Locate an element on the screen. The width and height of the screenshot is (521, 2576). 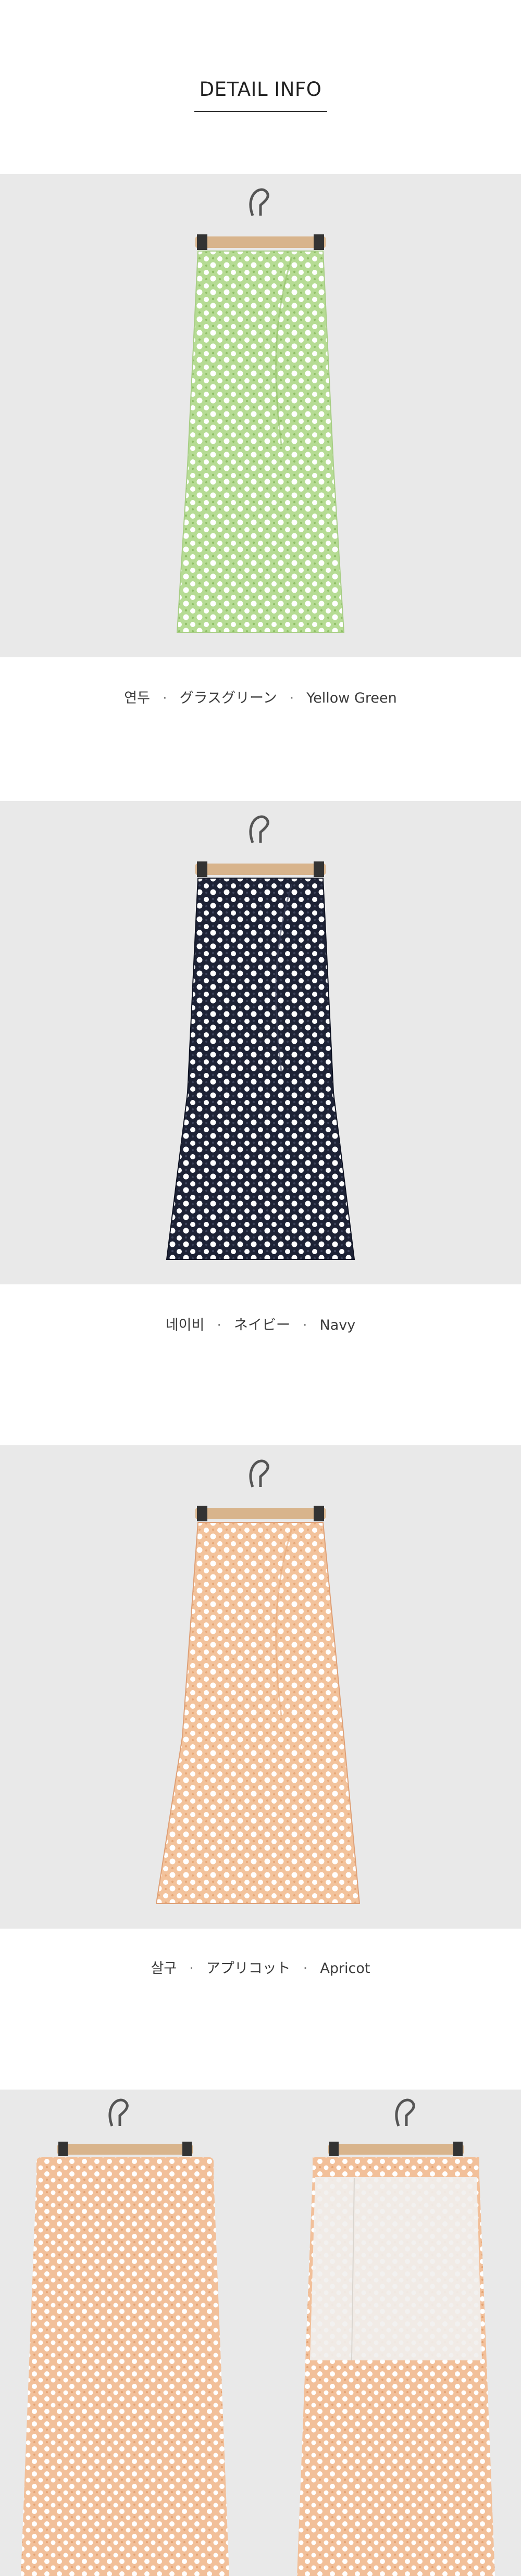
skirt-lining-illustration is located at coordinates (390, 2333).